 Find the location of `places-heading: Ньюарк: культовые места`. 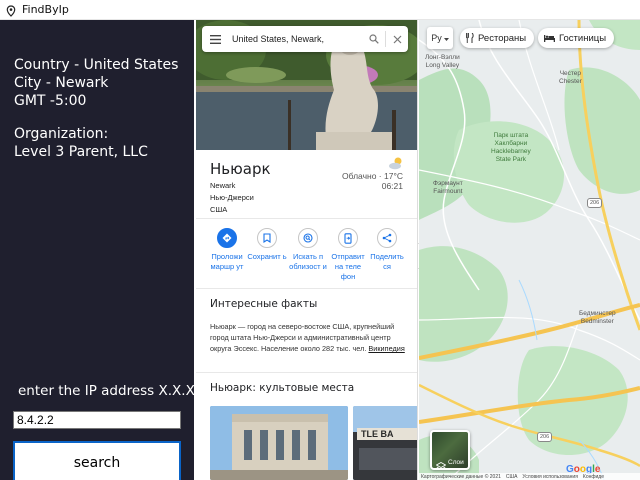

places-heading: Ньюарк: культовые места is located at coordinates (282, 388).